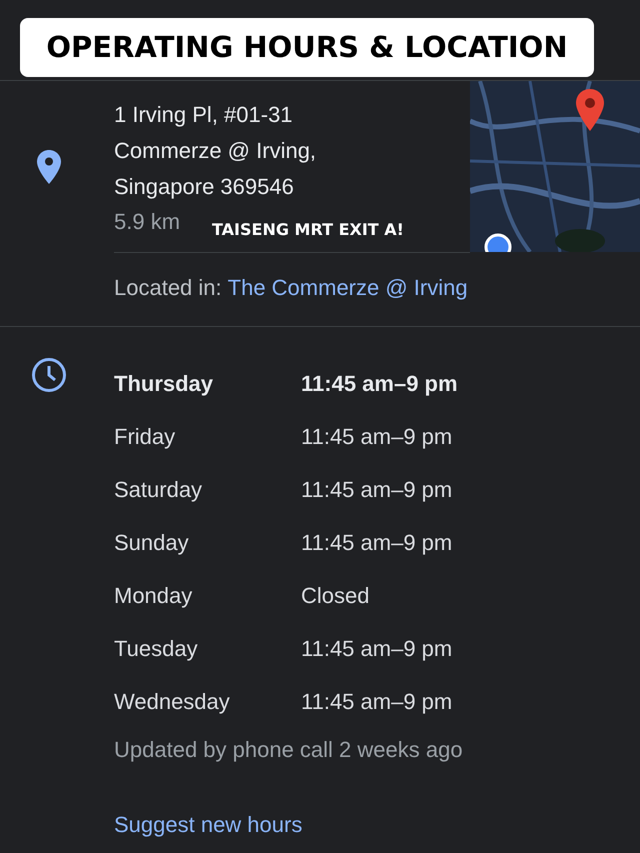  Describe the element at coordinates (216, 151) in the screenshot. I see `address-line: Commerze @ Irving,` at that location.